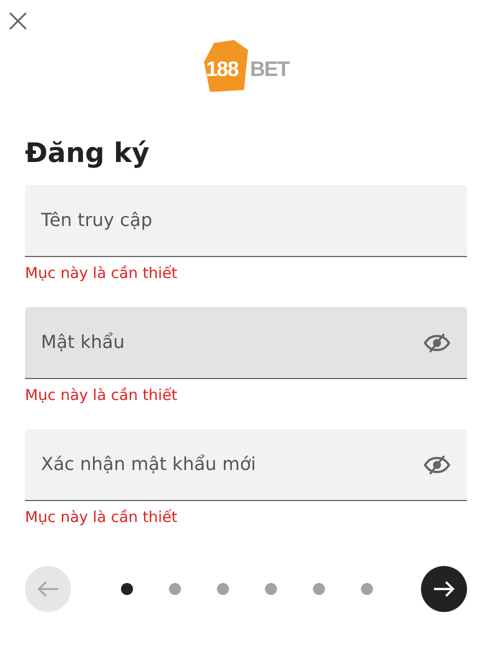  I want to click on left-arrow-icon, so click(48, 589).